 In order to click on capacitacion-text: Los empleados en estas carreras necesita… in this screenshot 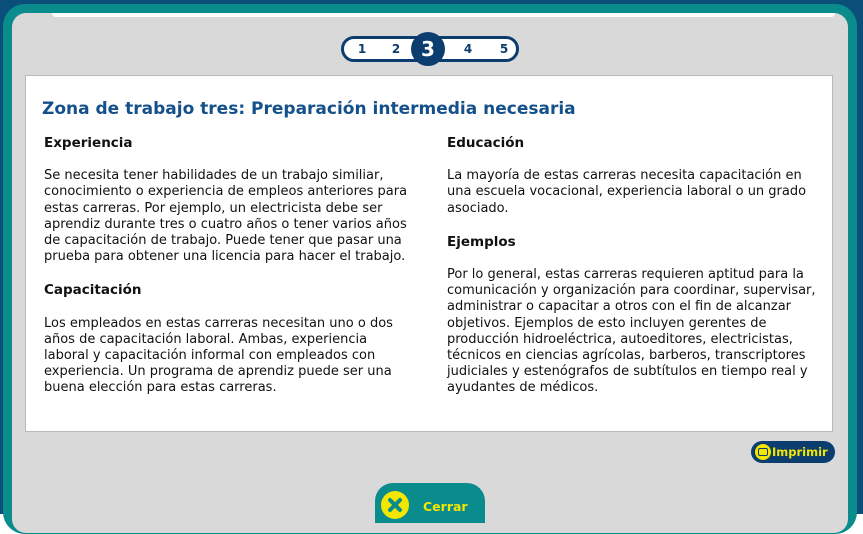, I will do `click(218, 355)`.